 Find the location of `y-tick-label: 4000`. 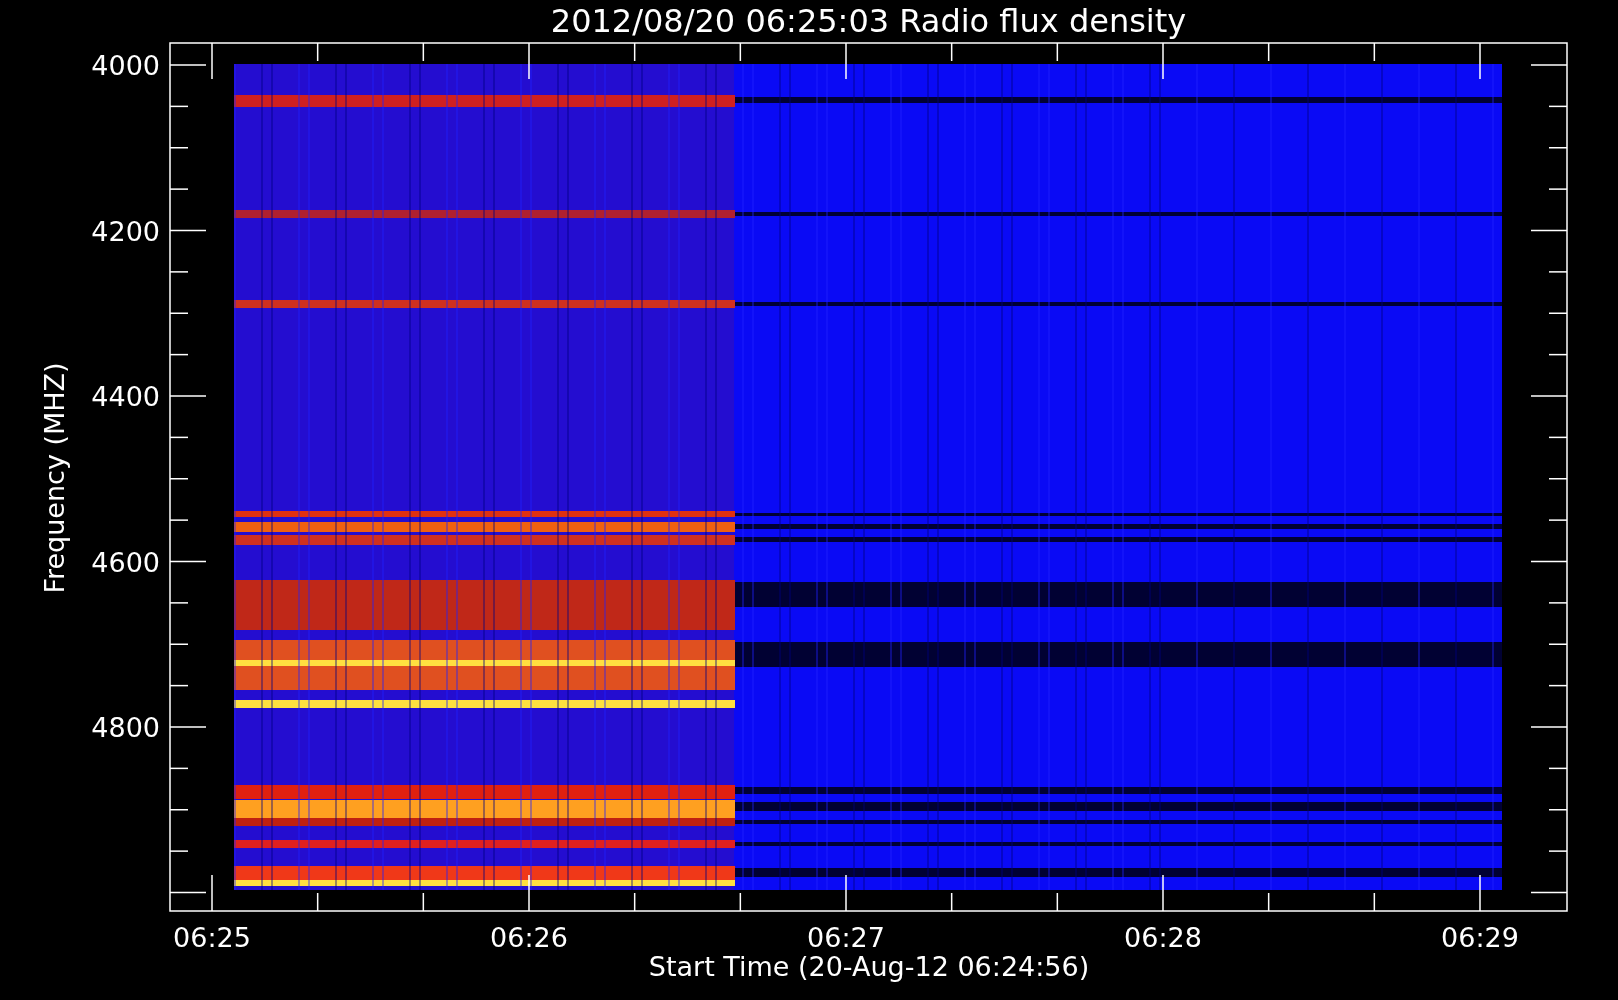

y-tick-label: 4000 is located at coordinates (125, 65).